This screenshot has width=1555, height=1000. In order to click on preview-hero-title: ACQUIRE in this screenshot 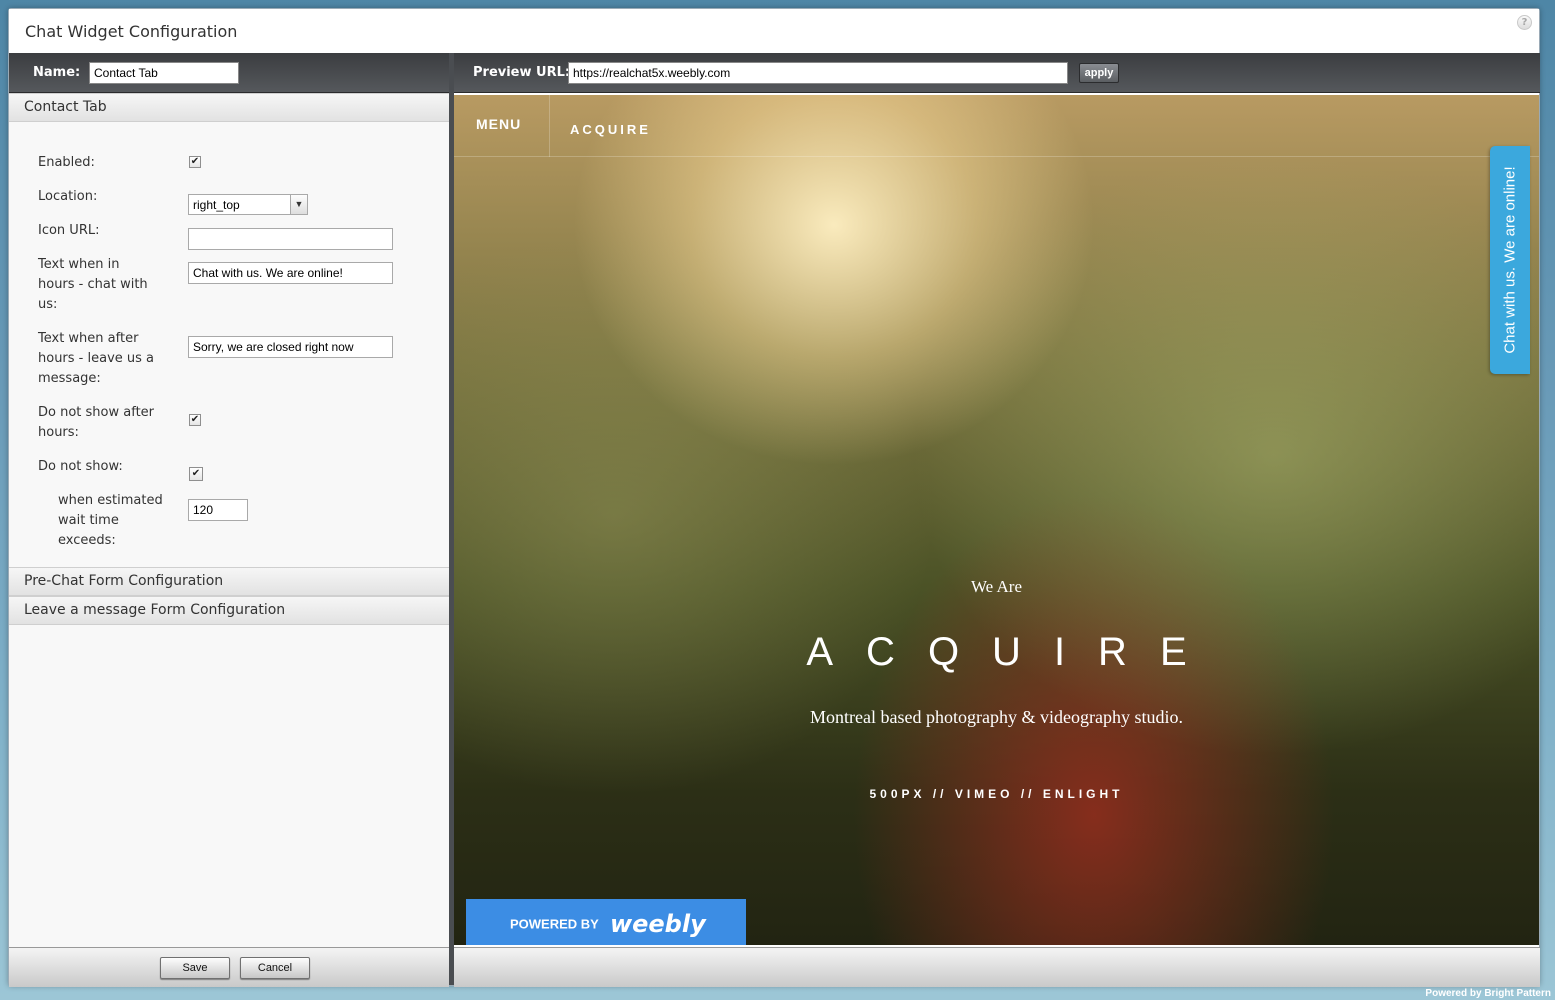, I will do `click(1013, 652)`.